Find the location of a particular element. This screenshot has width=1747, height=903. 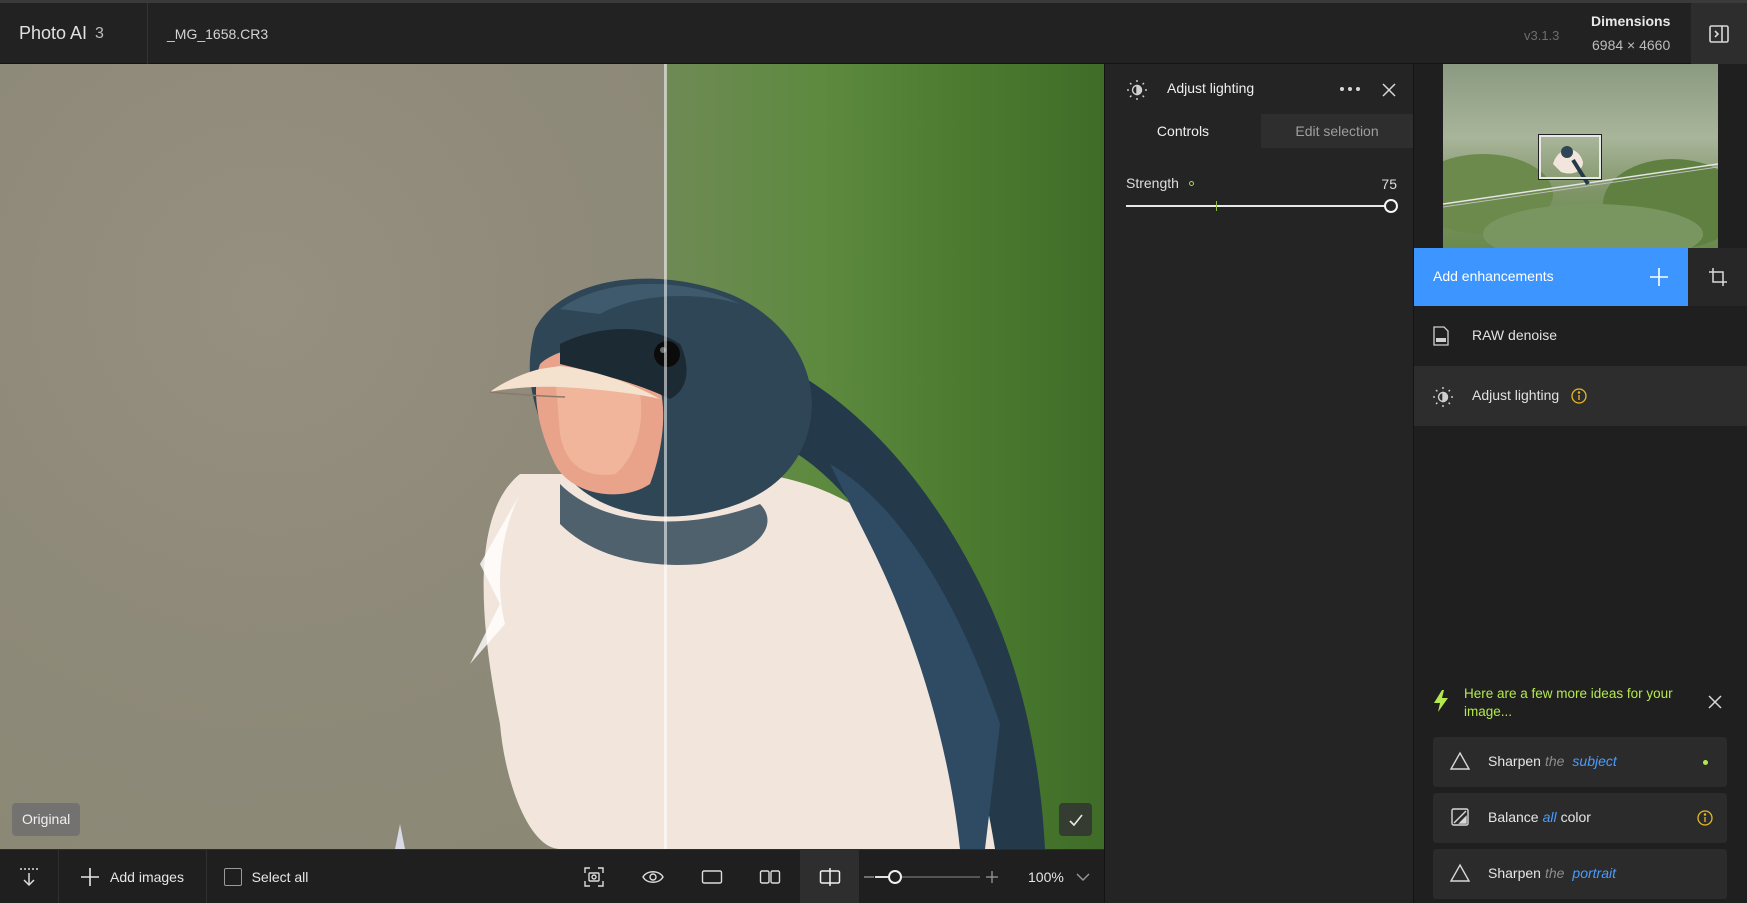

single-view-button is located at coordinates (712, 876).